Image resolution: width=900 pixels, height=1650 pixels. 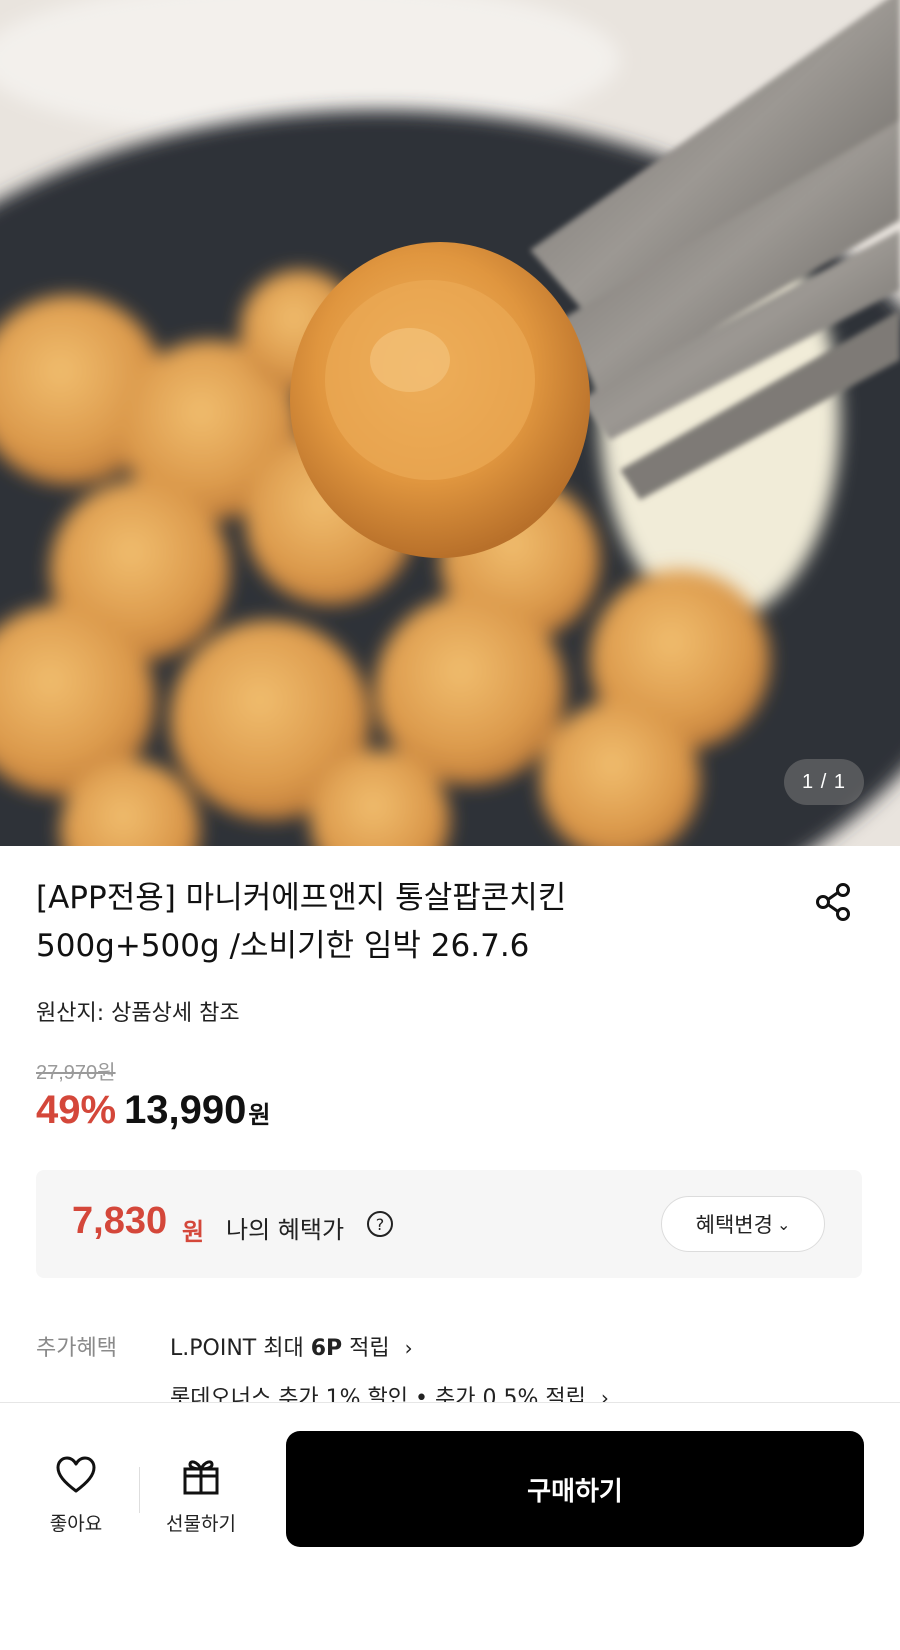 I want to click on gift-button: 선물하기, so click(x=201, y=1494).